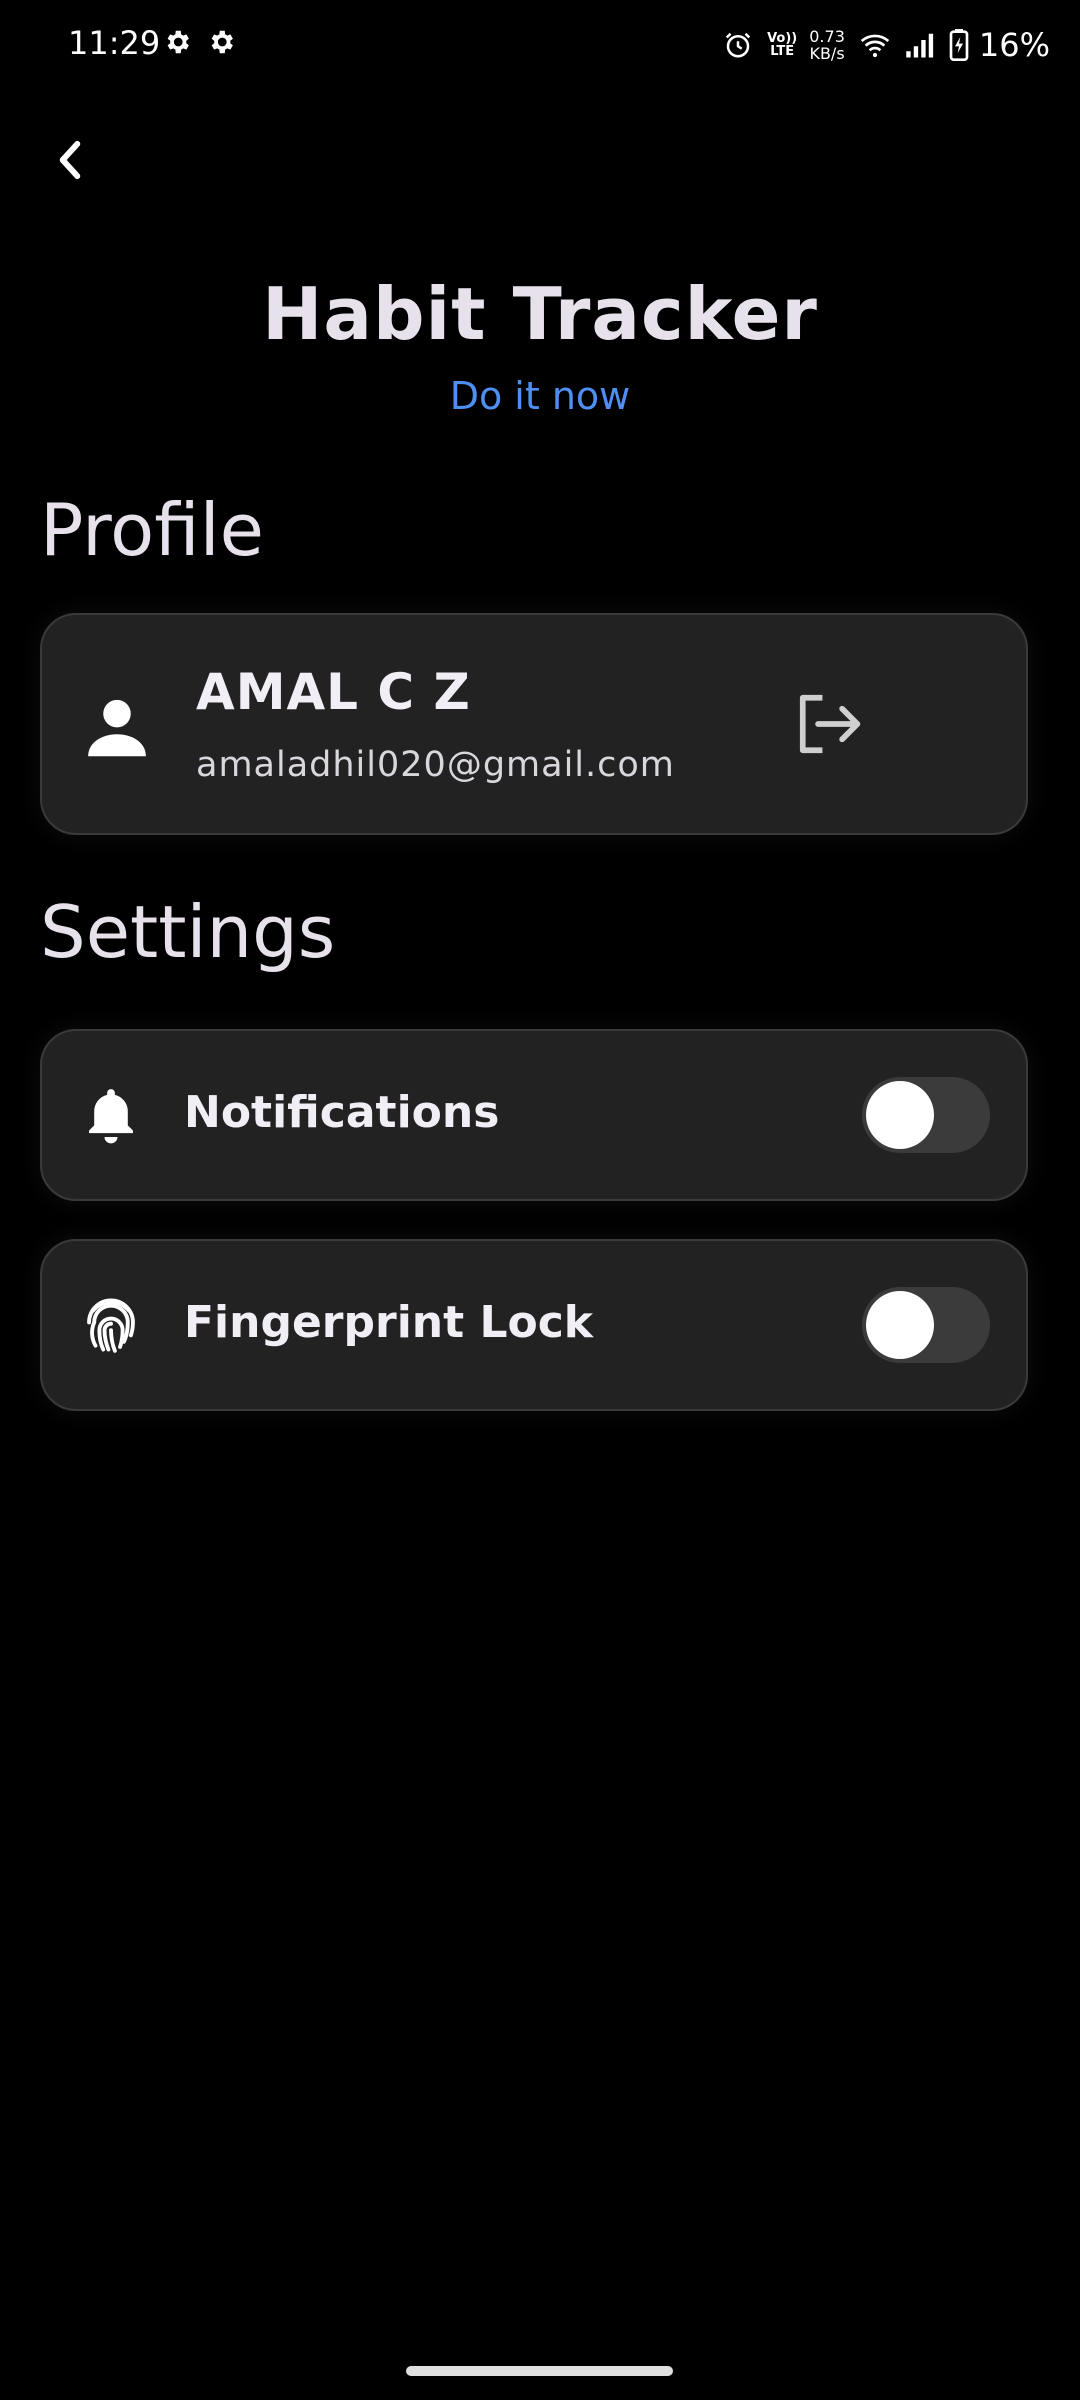  I want to click on fingerprint-lock-label: Fingerprint Lock, so click(389, 1322).